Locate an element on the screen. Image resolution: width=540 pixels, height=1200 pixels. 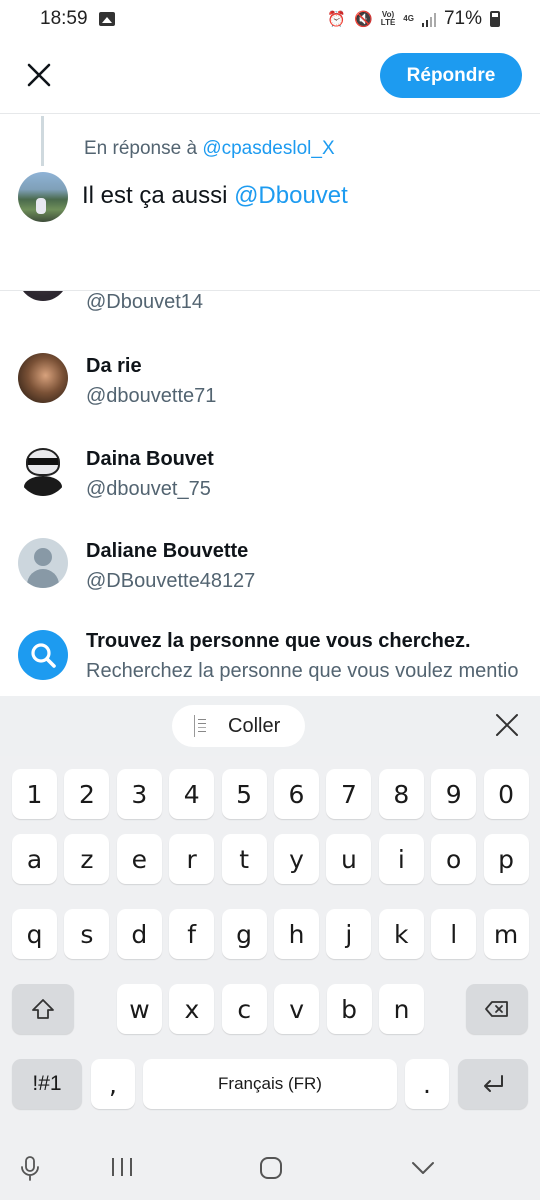
tweet-text-plain: Il est ça aussi is located at coordinates (158, 195).